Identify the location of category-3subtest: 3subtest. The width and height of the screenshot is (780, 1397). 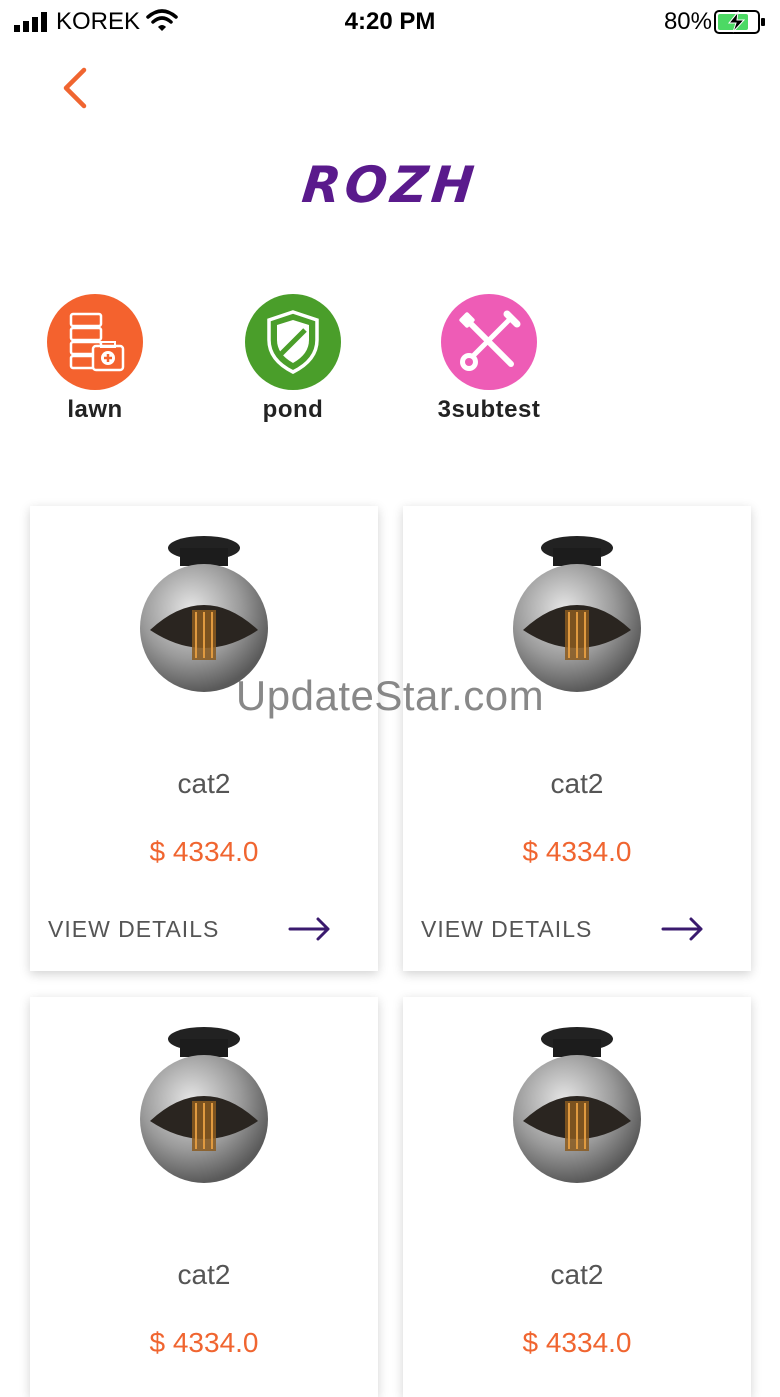
(489, 359).